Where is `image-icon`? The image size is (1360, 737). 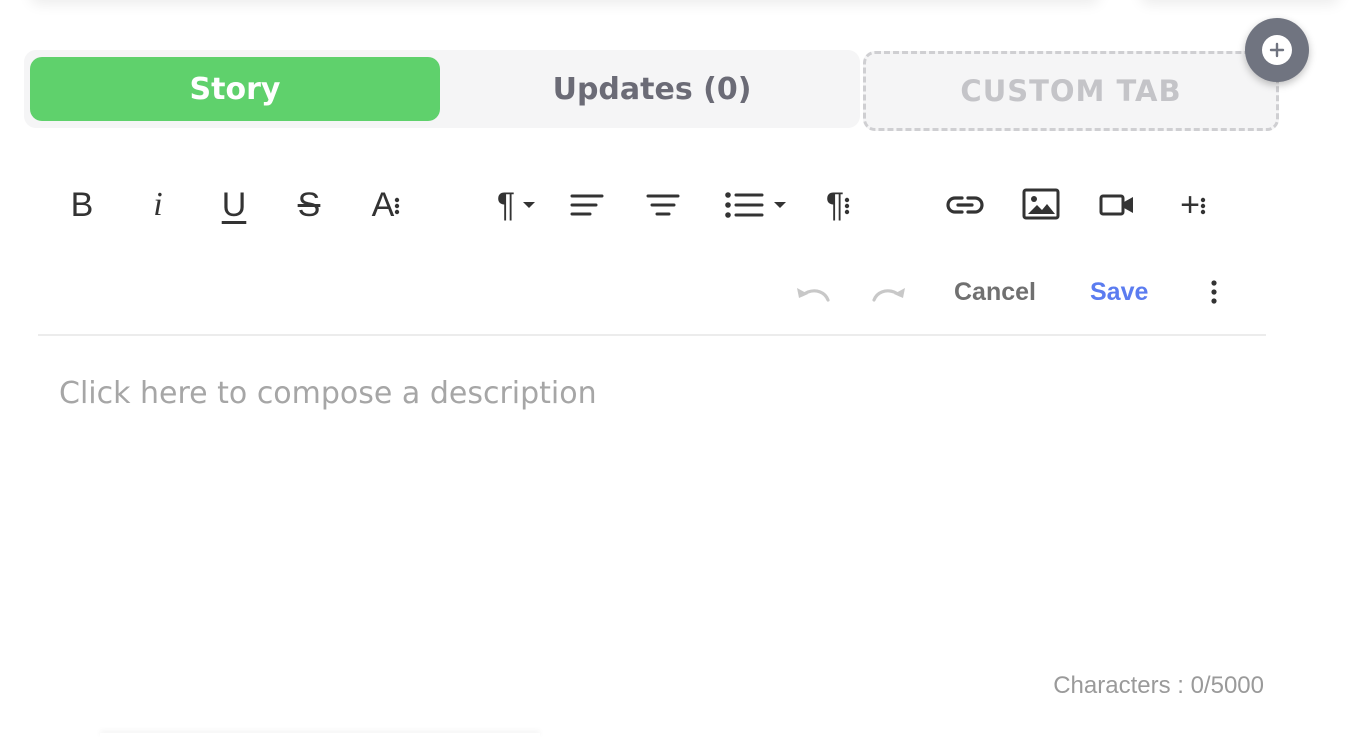 image-icon is located at coordinates (1041, 204).